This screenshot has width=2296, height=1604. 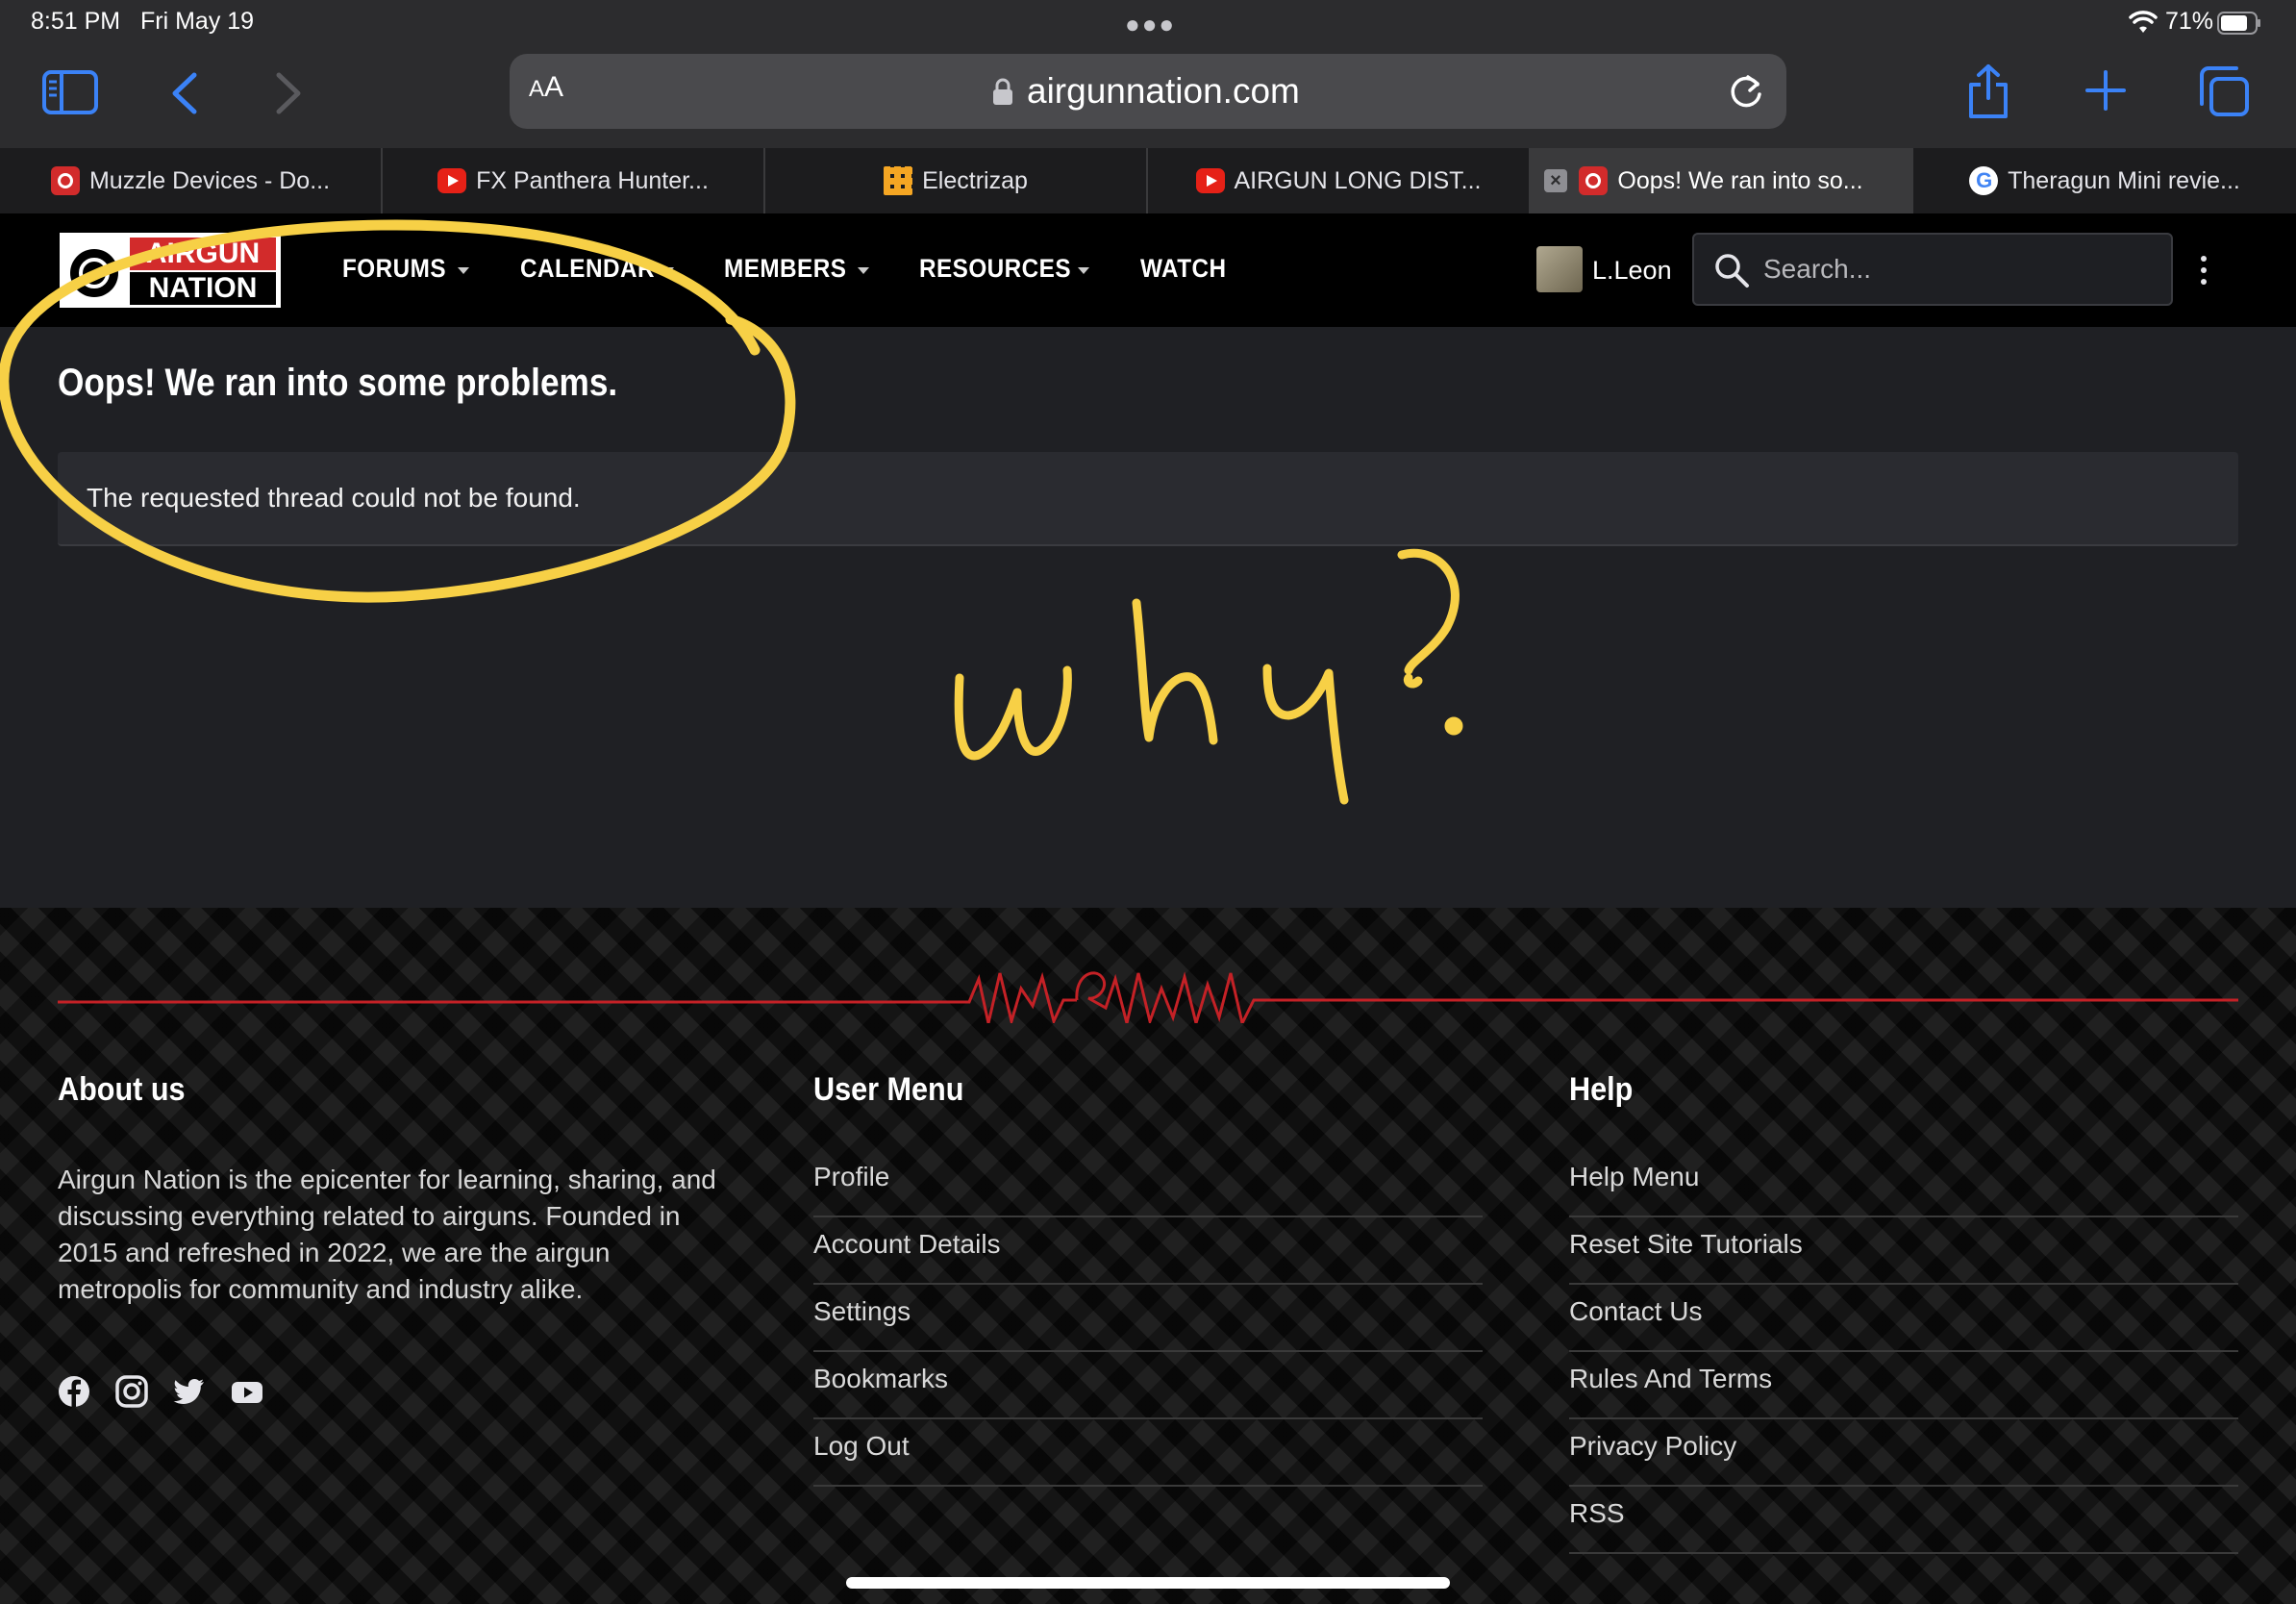 I want to click on nav-resources: RESOURCES, so click(x=995, y=269).